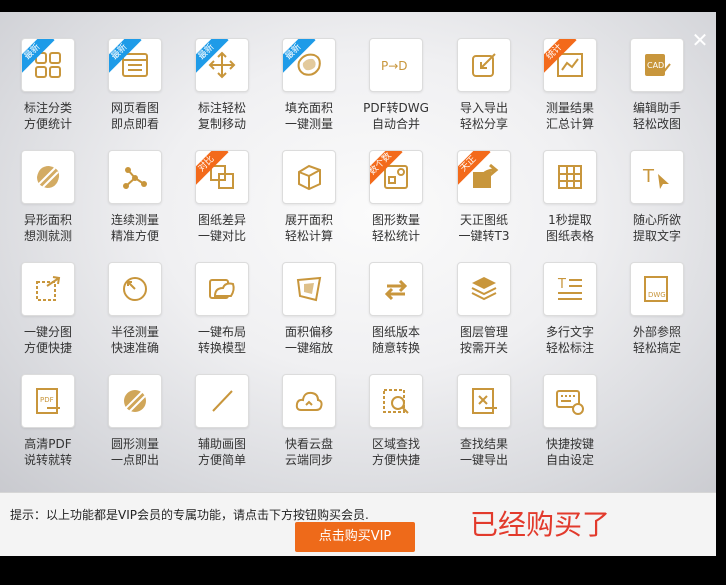 The height and width of the screenshot is (585, 726). Describe the element at coordinates (309, 228) in the screenshot. I see `feature-label: 展开面积 轻松计算` at that location.